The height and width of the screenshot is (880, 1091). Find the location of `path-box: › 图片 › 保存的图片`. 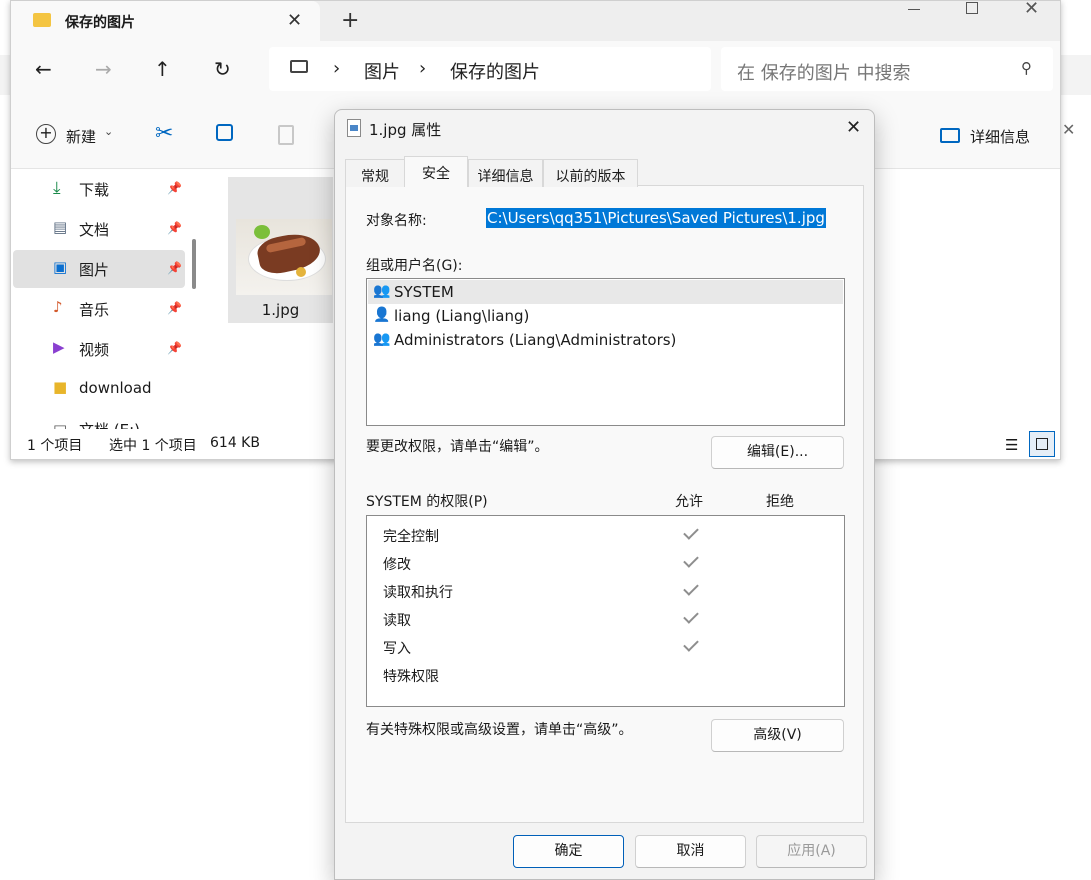

path-box: › 图片 › 保存的图片 is located at coordinates (490, 69).